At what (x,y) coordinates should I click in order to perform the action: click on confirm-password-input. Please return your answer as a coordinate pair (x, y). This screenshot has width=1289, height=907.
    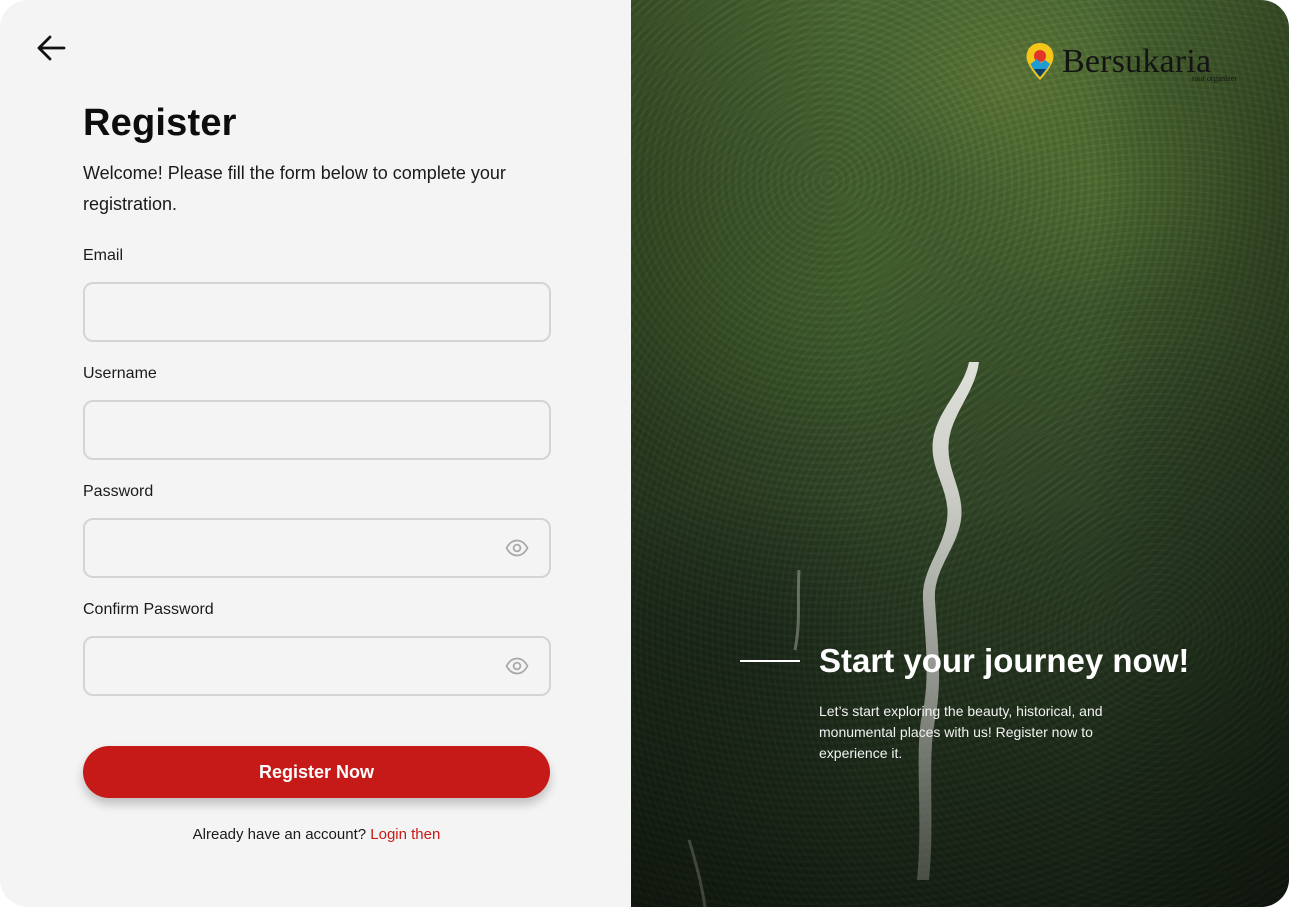
    Looking at the image, I should click on (317, 666).